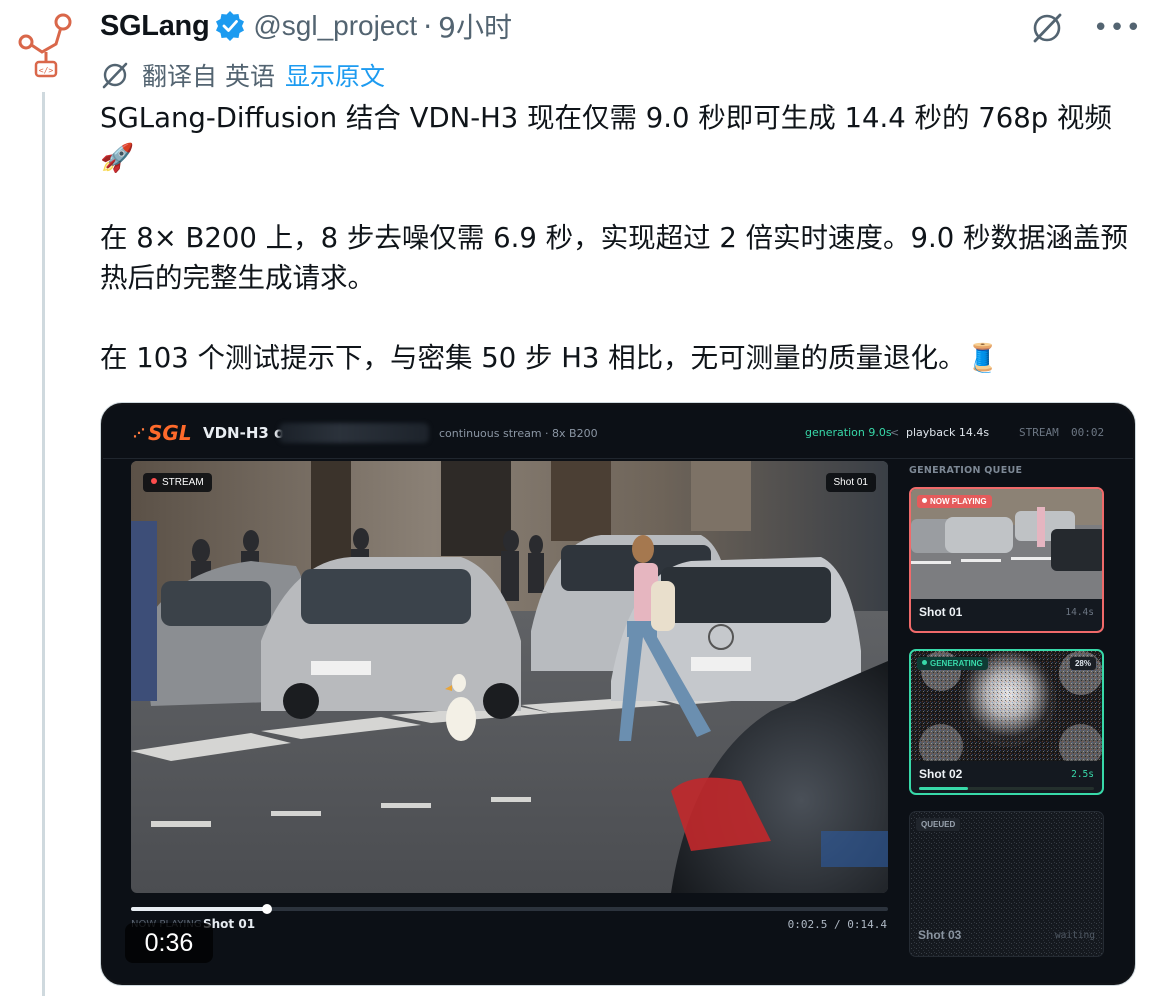 The height and width of the screenshot is (996, 1164). I want to click on tweet-header: SGLang @sgl_project · 9小时, so click(306, 26).